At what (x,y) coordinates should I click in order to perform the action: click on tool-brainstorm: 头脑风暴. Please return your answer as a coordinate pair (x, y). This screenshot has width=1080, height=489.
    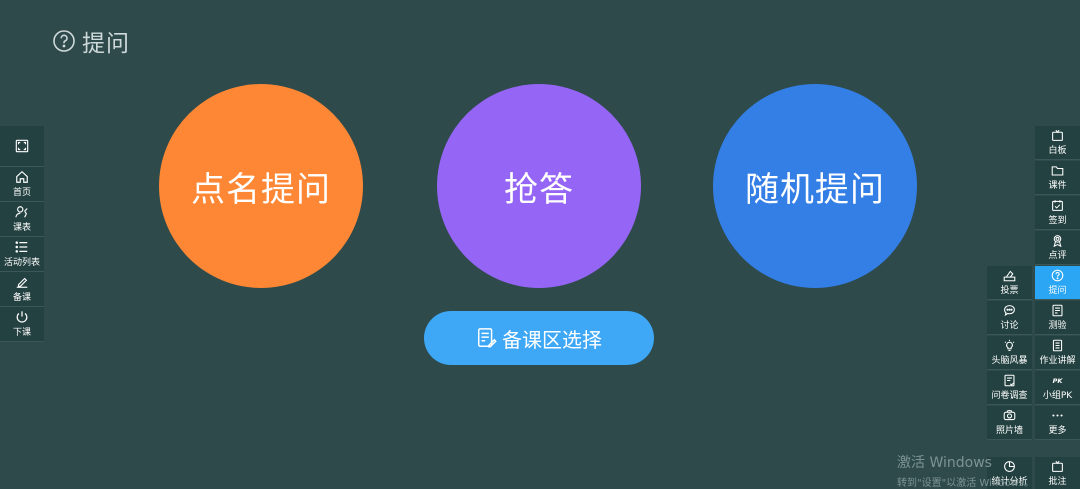
    Looking at the image, I should click on (1009, 353).